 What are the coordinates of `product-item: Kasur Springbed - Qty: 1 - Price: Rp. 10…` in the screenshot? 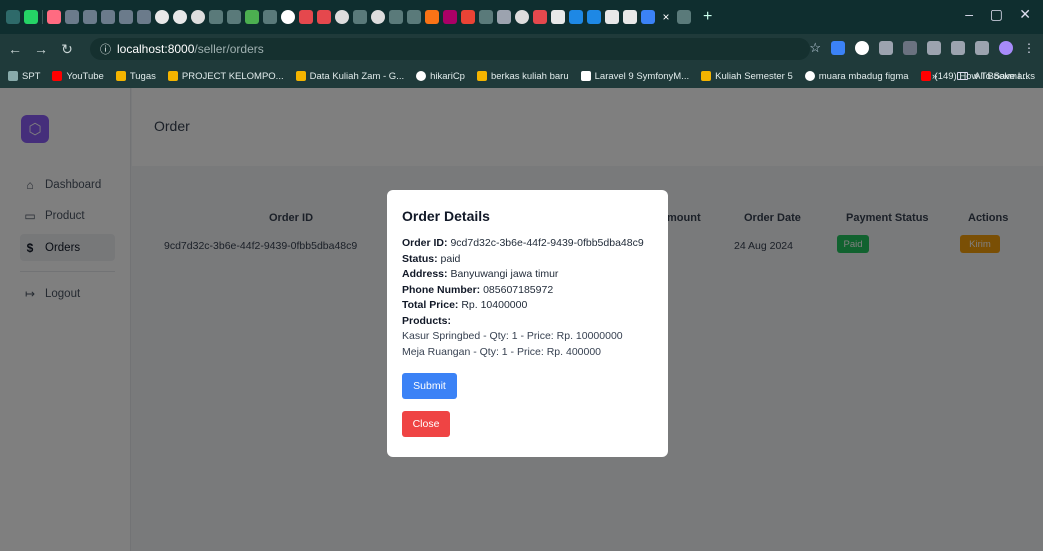 It's located at (512, 336).